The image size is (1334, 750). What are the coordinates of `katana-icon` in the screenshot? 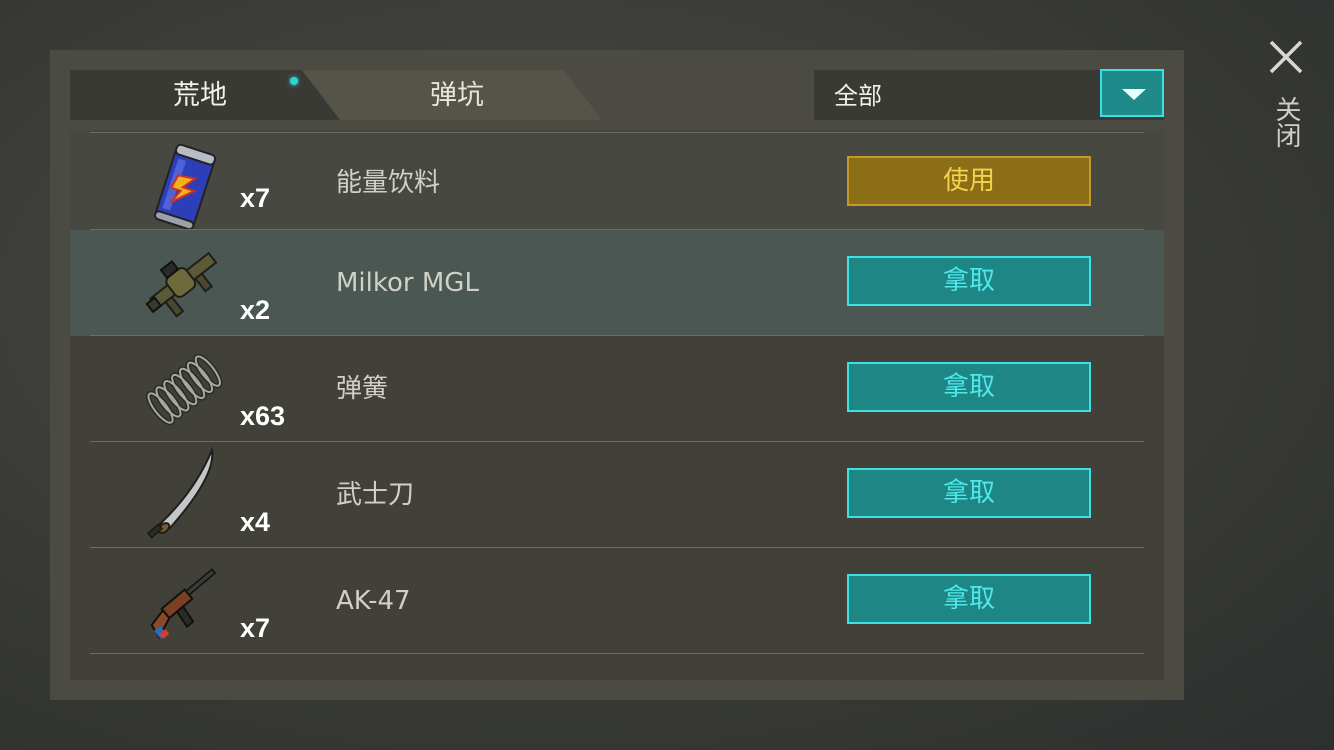 It's located at (180, 492).